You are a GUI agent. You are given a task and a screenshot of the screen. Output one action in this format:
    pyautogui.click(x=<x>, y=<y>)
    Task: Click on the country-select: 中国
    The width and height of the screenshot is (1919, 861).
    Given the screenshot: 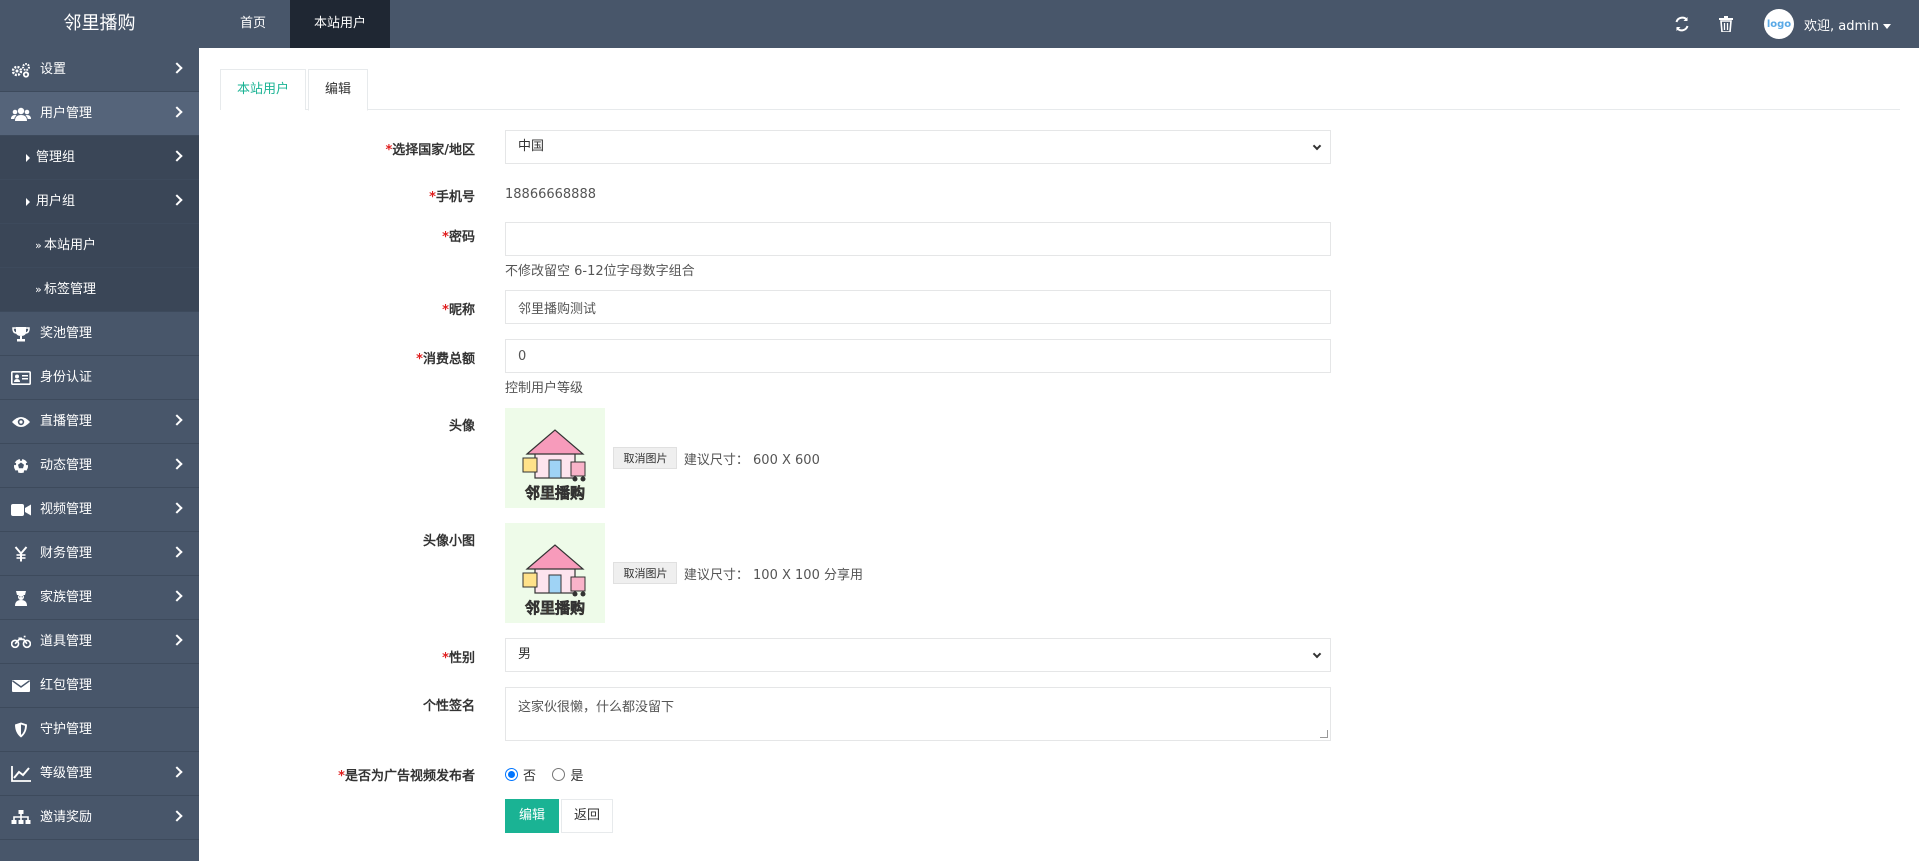 What is the action you would take?
    pyautogui.click(x=918, y=147)
    